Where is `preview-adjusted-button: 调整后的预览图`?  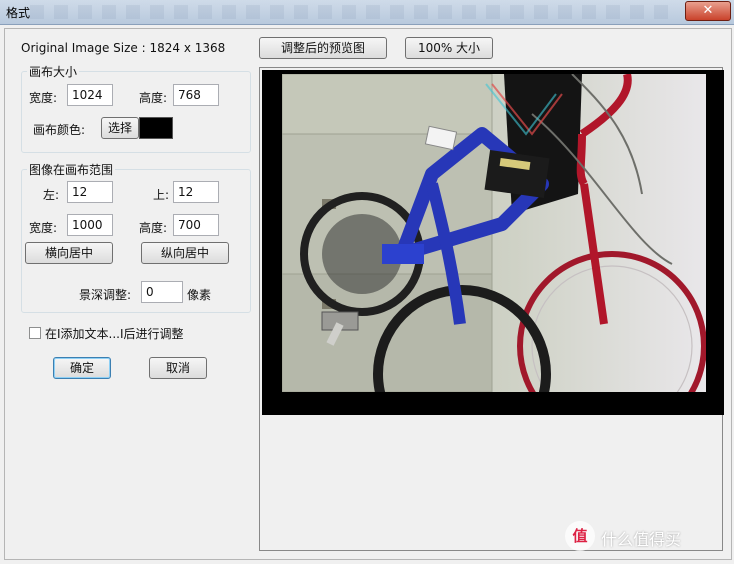 preview-adjusted-button: 调整后的预览图 is located at coordinates (323, 48).